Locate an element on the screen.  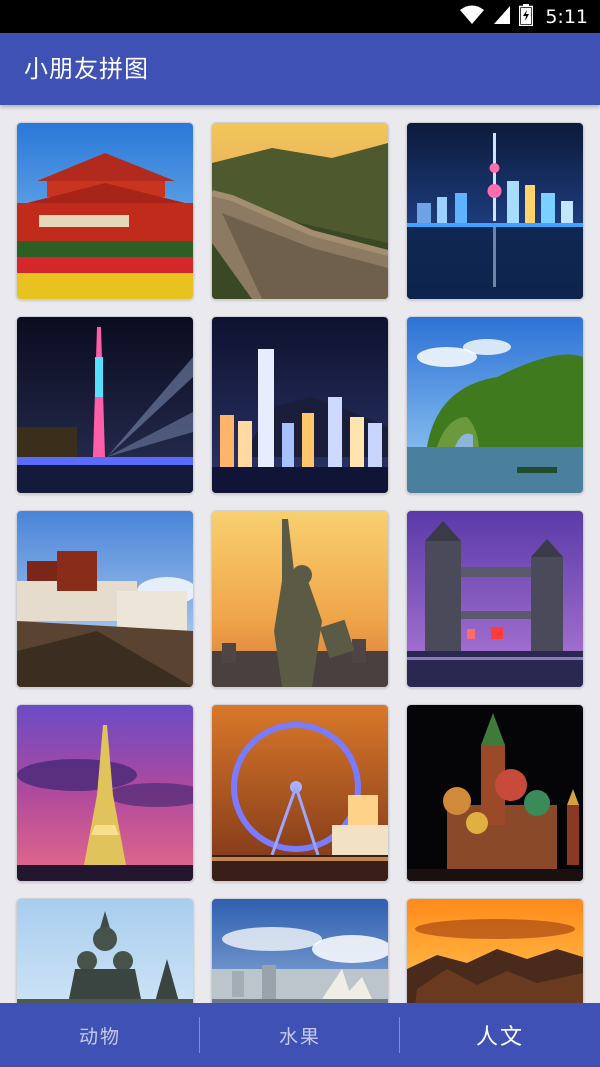
tab-culture-label: 人文 is located at coordinates (499, 1037).